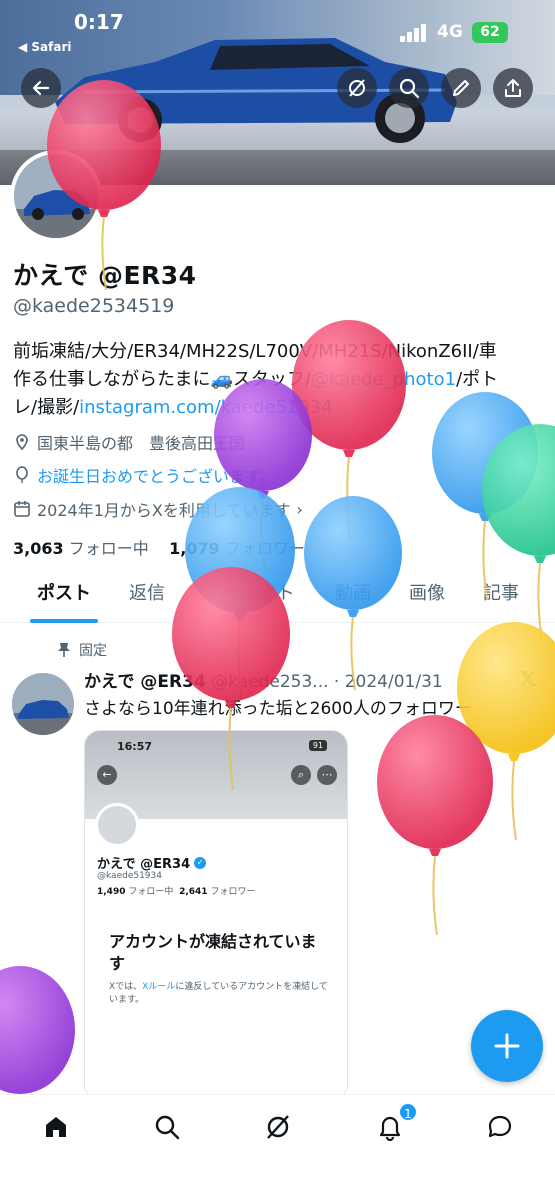 The width and height of the screenshot is (555, 1200). I want to click on user-handle: @kaede2534519, so click(94, 306).